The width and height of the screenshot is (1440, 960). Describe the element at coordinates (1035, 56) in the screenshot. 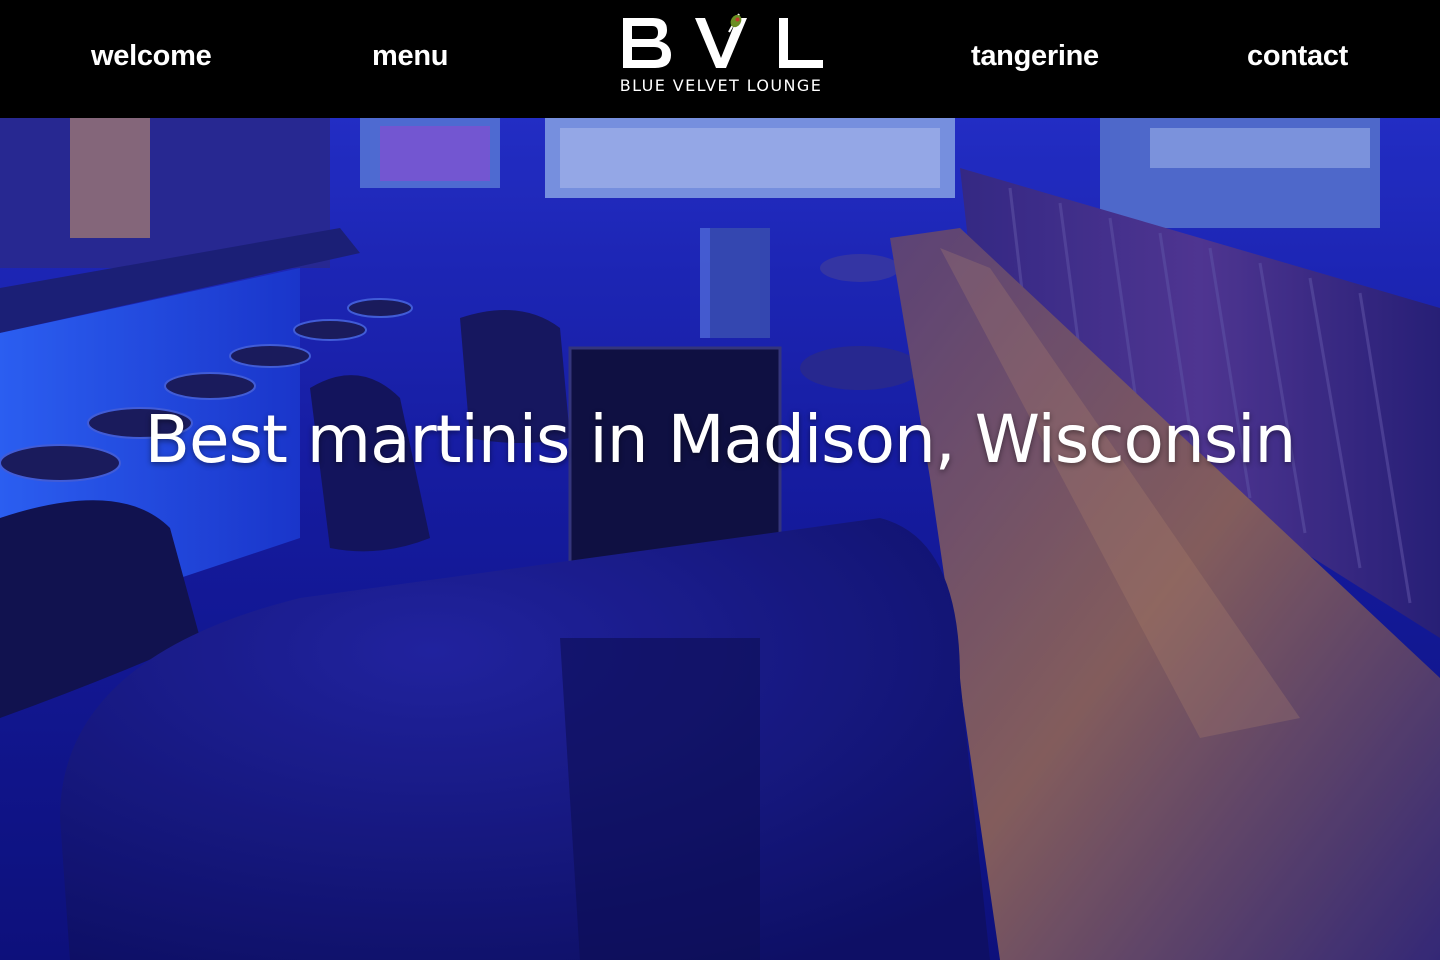

I see `nav-tangerine-link: tangerine` at that location.